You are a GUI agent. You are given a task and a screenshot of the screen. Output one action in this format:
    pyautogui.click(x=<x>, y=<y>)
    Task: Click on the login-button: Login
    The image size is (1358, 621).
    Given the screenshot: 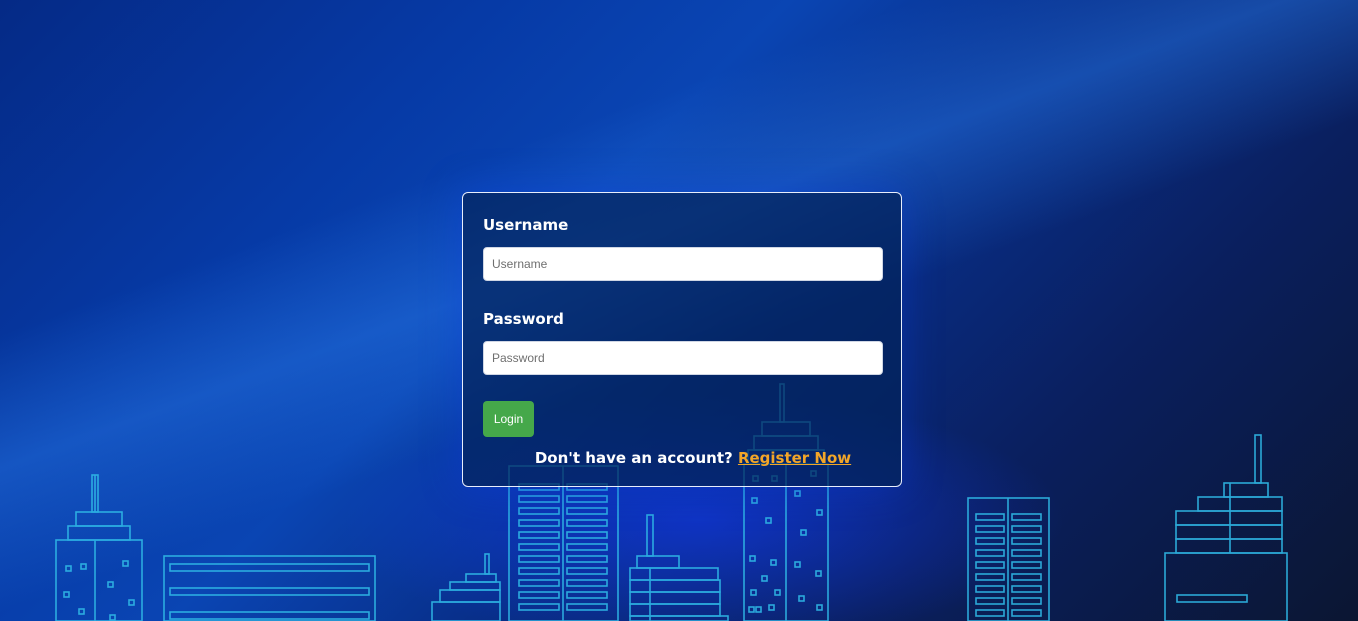 What is the action you would take?
    pyautogui.click(x=508, y=419)
    